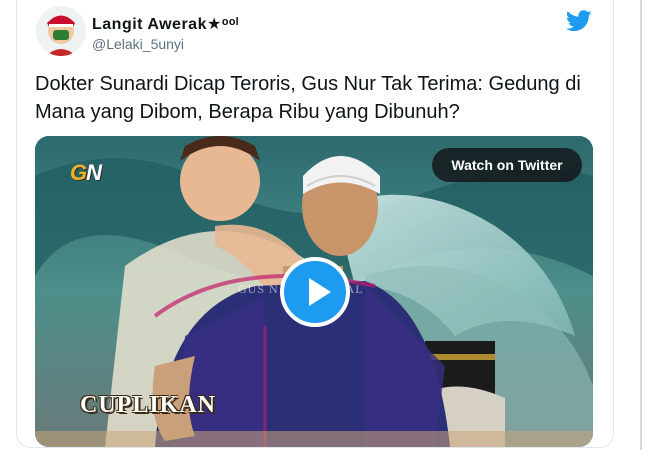  What do you see at coordinates (320, 292) in the screenshot?
I see `play-triangle` at bounding box center [320, 292].